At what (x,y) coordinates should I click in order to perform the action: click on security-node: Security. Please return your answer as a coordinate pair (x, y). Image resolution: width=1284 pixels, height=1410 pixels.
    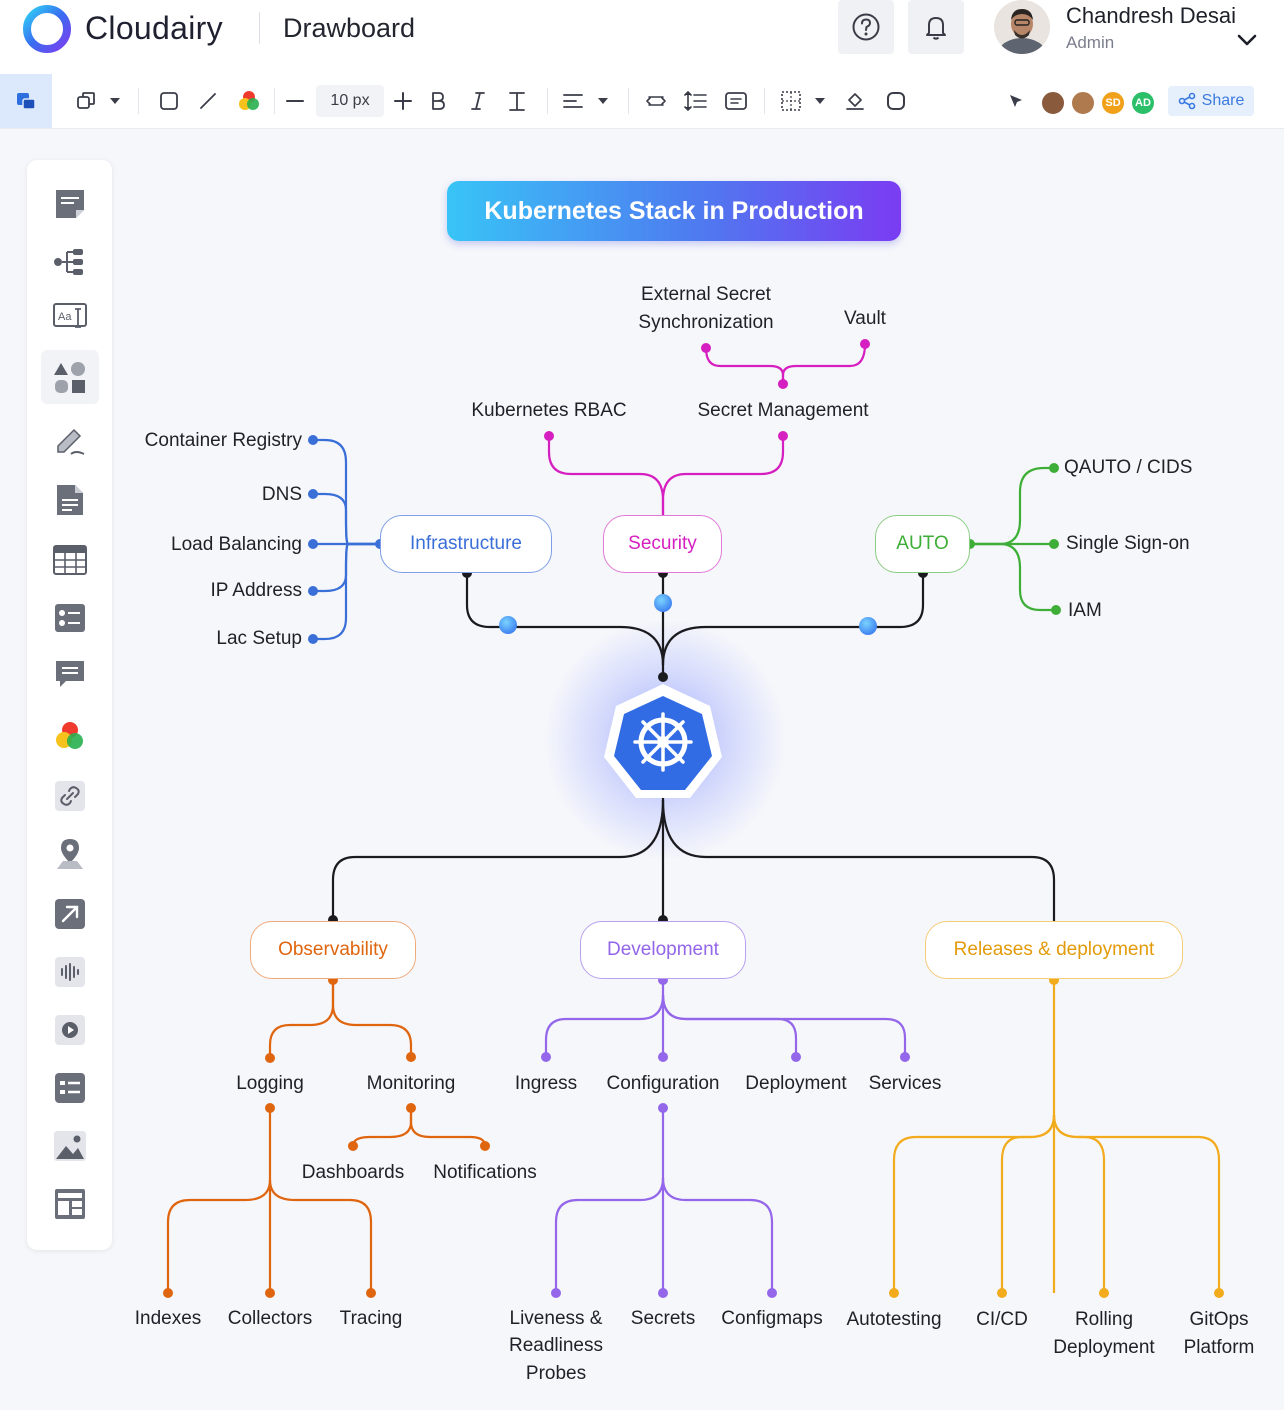
    Looking at the image, I should click on (662, 544).